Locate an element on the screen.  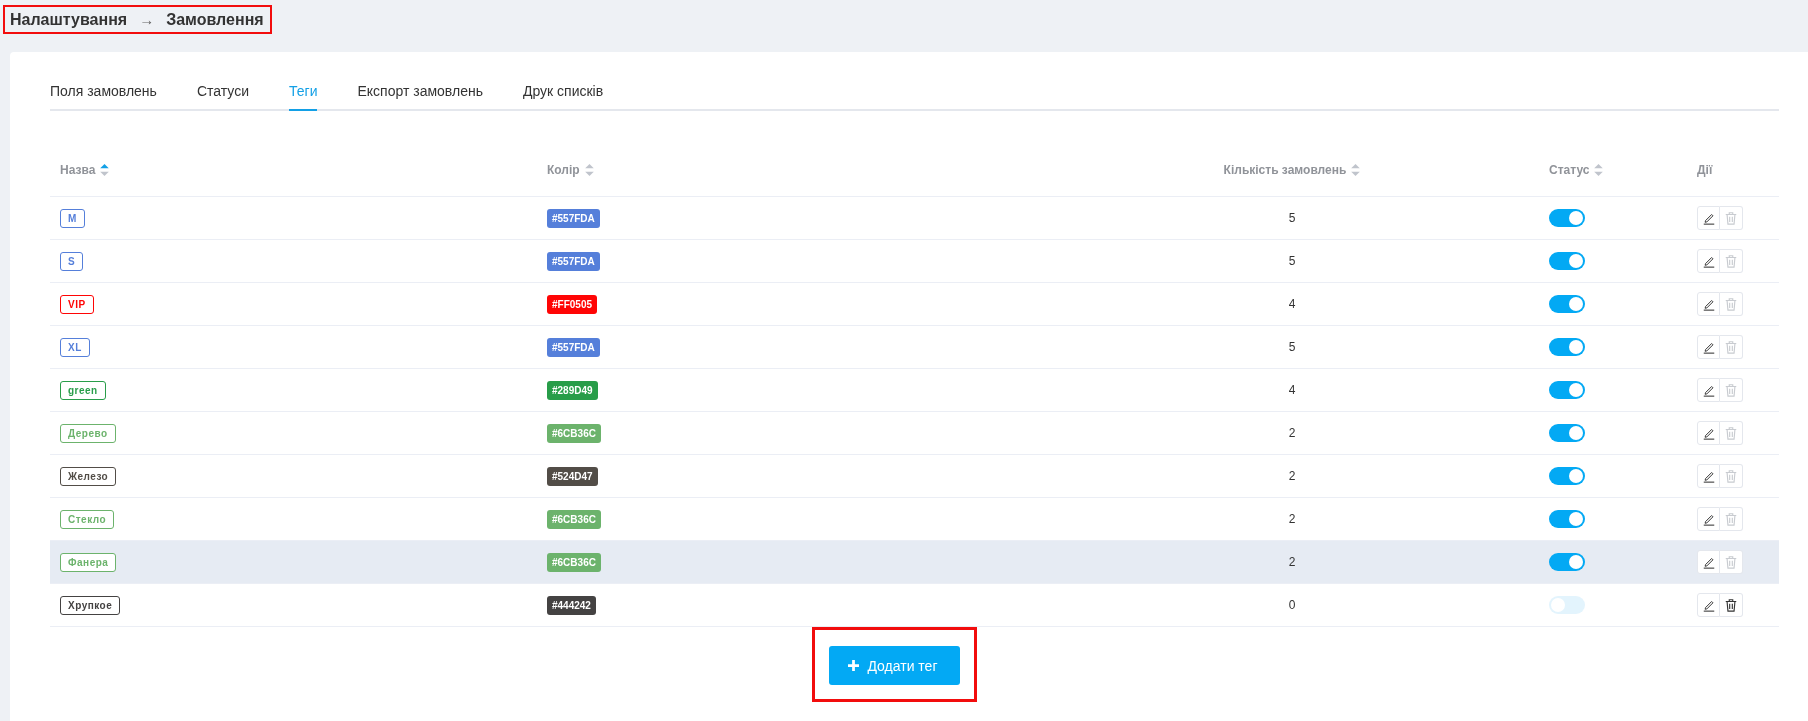
add-tag-button: Додати тег is located at coordinates (894, 665).